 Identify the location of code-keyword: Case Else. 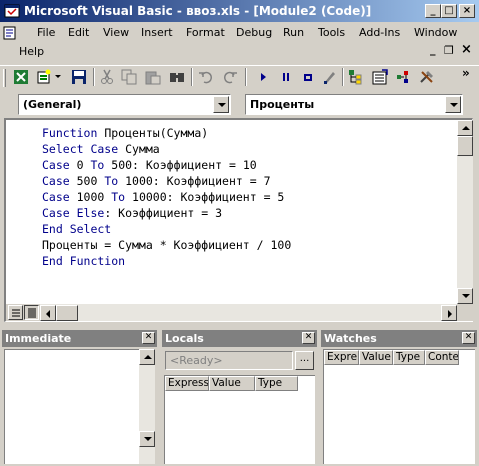
(73, 213).